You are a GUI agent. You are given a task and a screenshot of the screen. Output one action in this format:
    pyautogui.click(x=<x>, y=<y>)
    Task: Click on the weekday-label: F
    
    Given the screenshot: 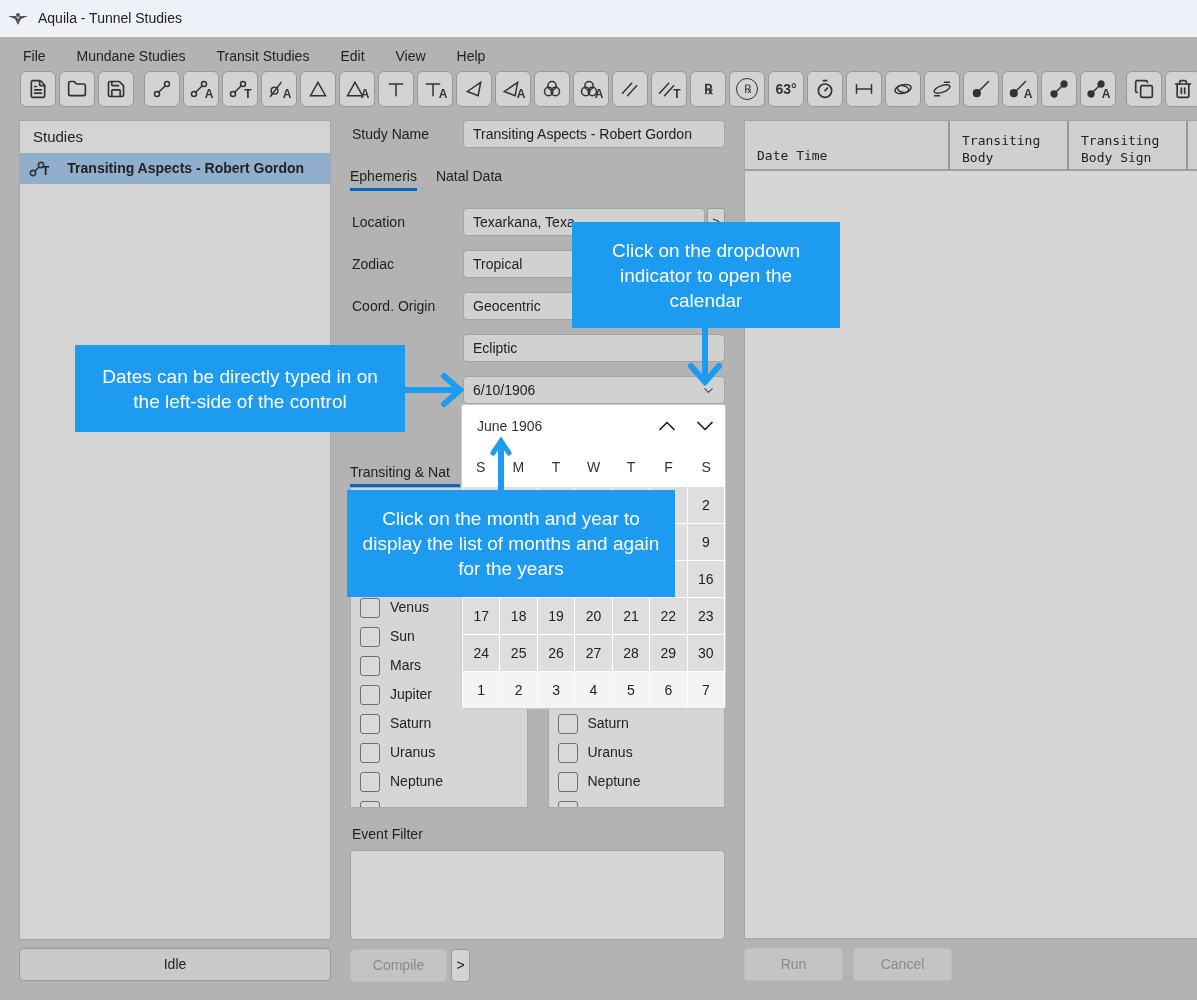 What is the action you would take?
    pyautogui.click(x=668, y=467)
    